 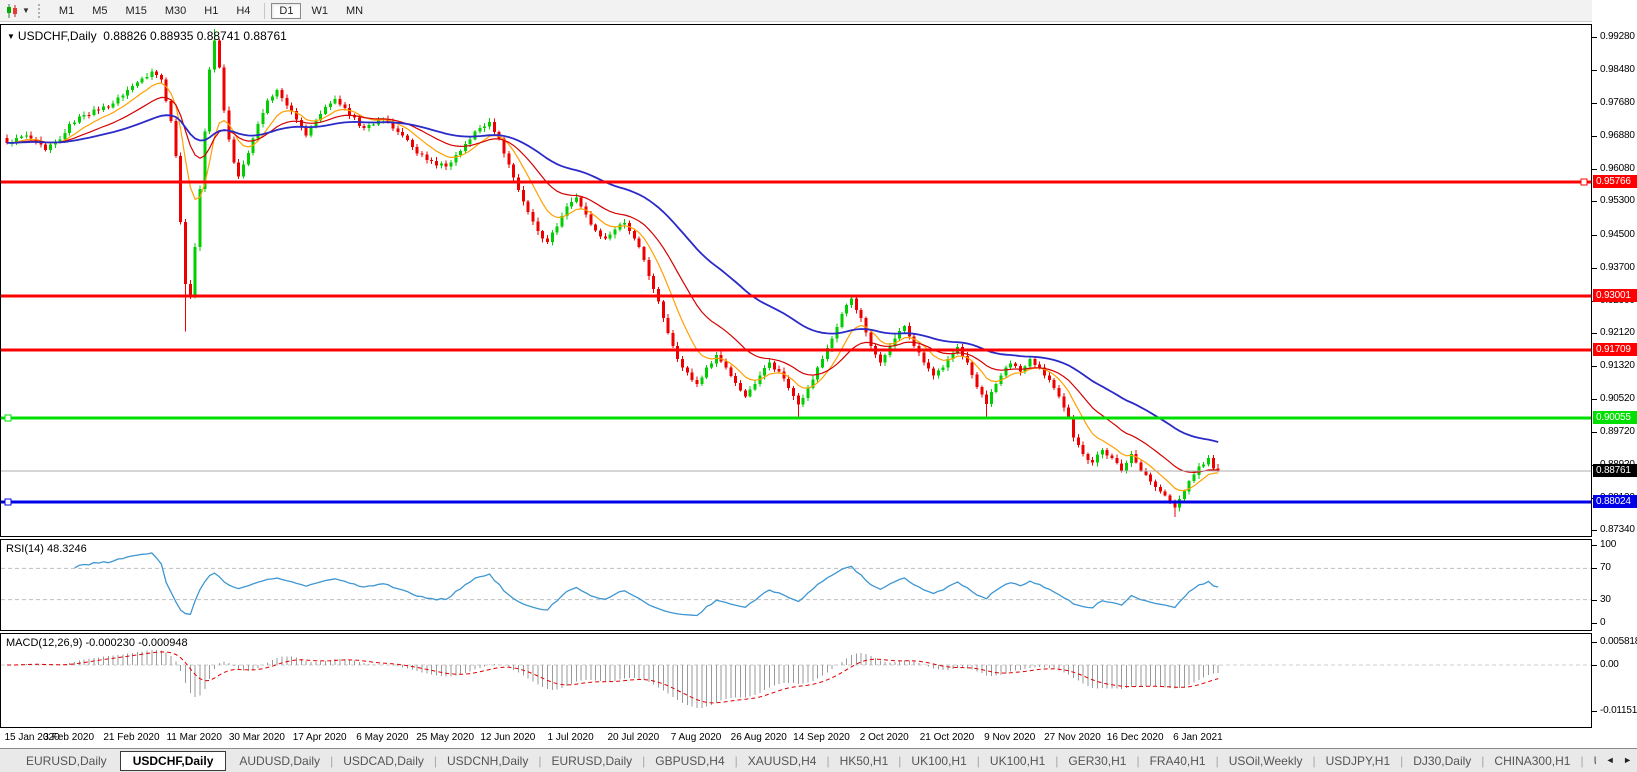 I want to click on timeframe-button-h4: H4, so click(x=243, y=11).